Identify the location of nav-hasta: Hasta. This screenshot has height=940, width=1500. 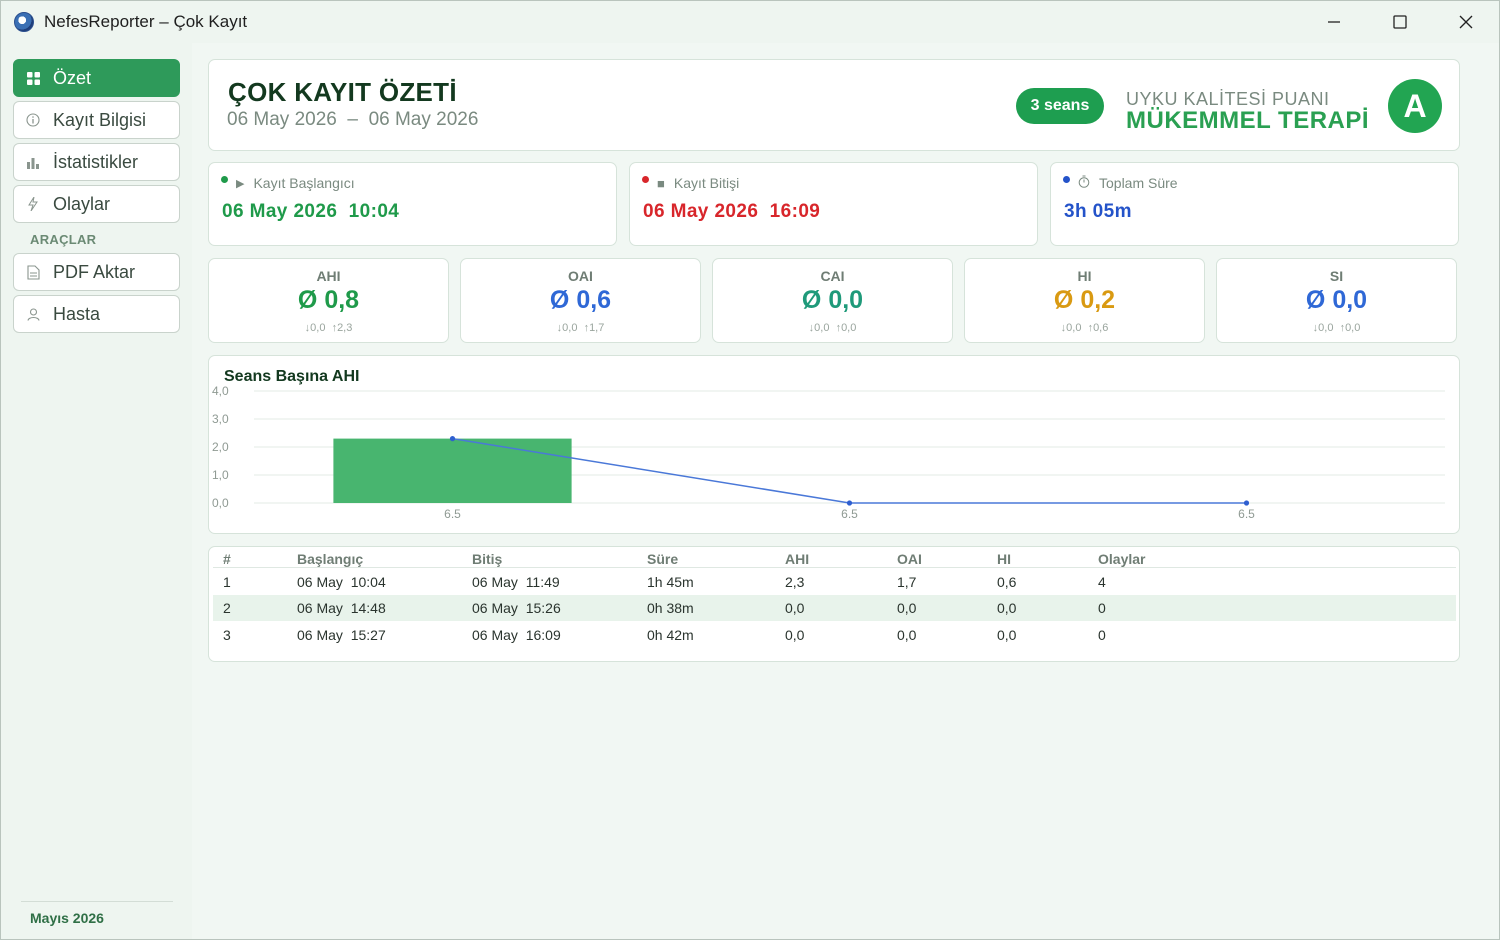
(96, 314).